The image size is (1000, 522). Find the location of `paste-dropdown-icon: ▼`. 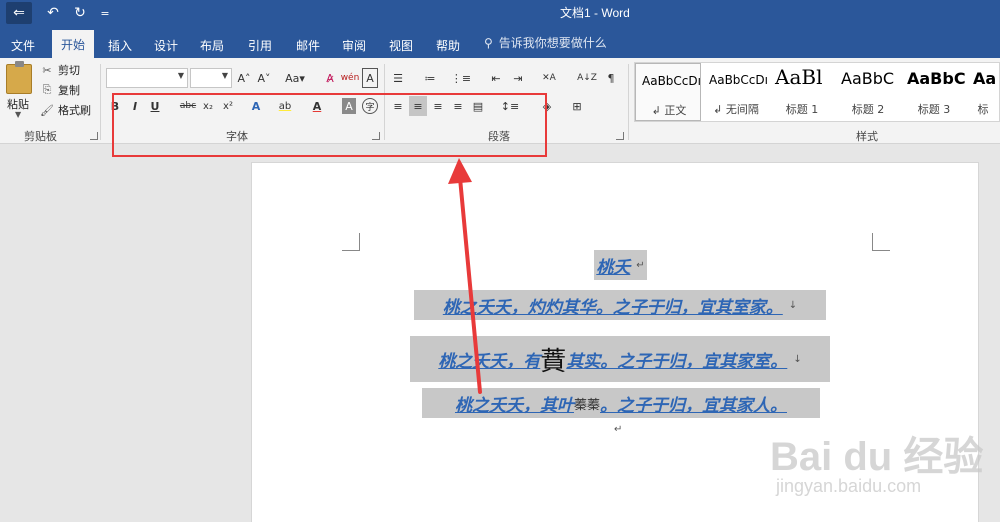

paste-dropdown-icon: ▼ is located at coordinates (18, 114).